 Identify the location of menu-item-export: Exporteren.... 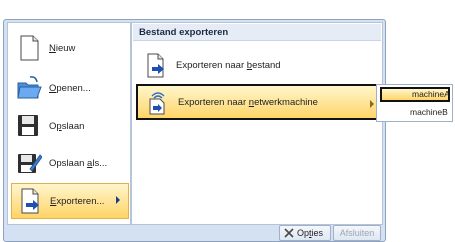
(70, 201).